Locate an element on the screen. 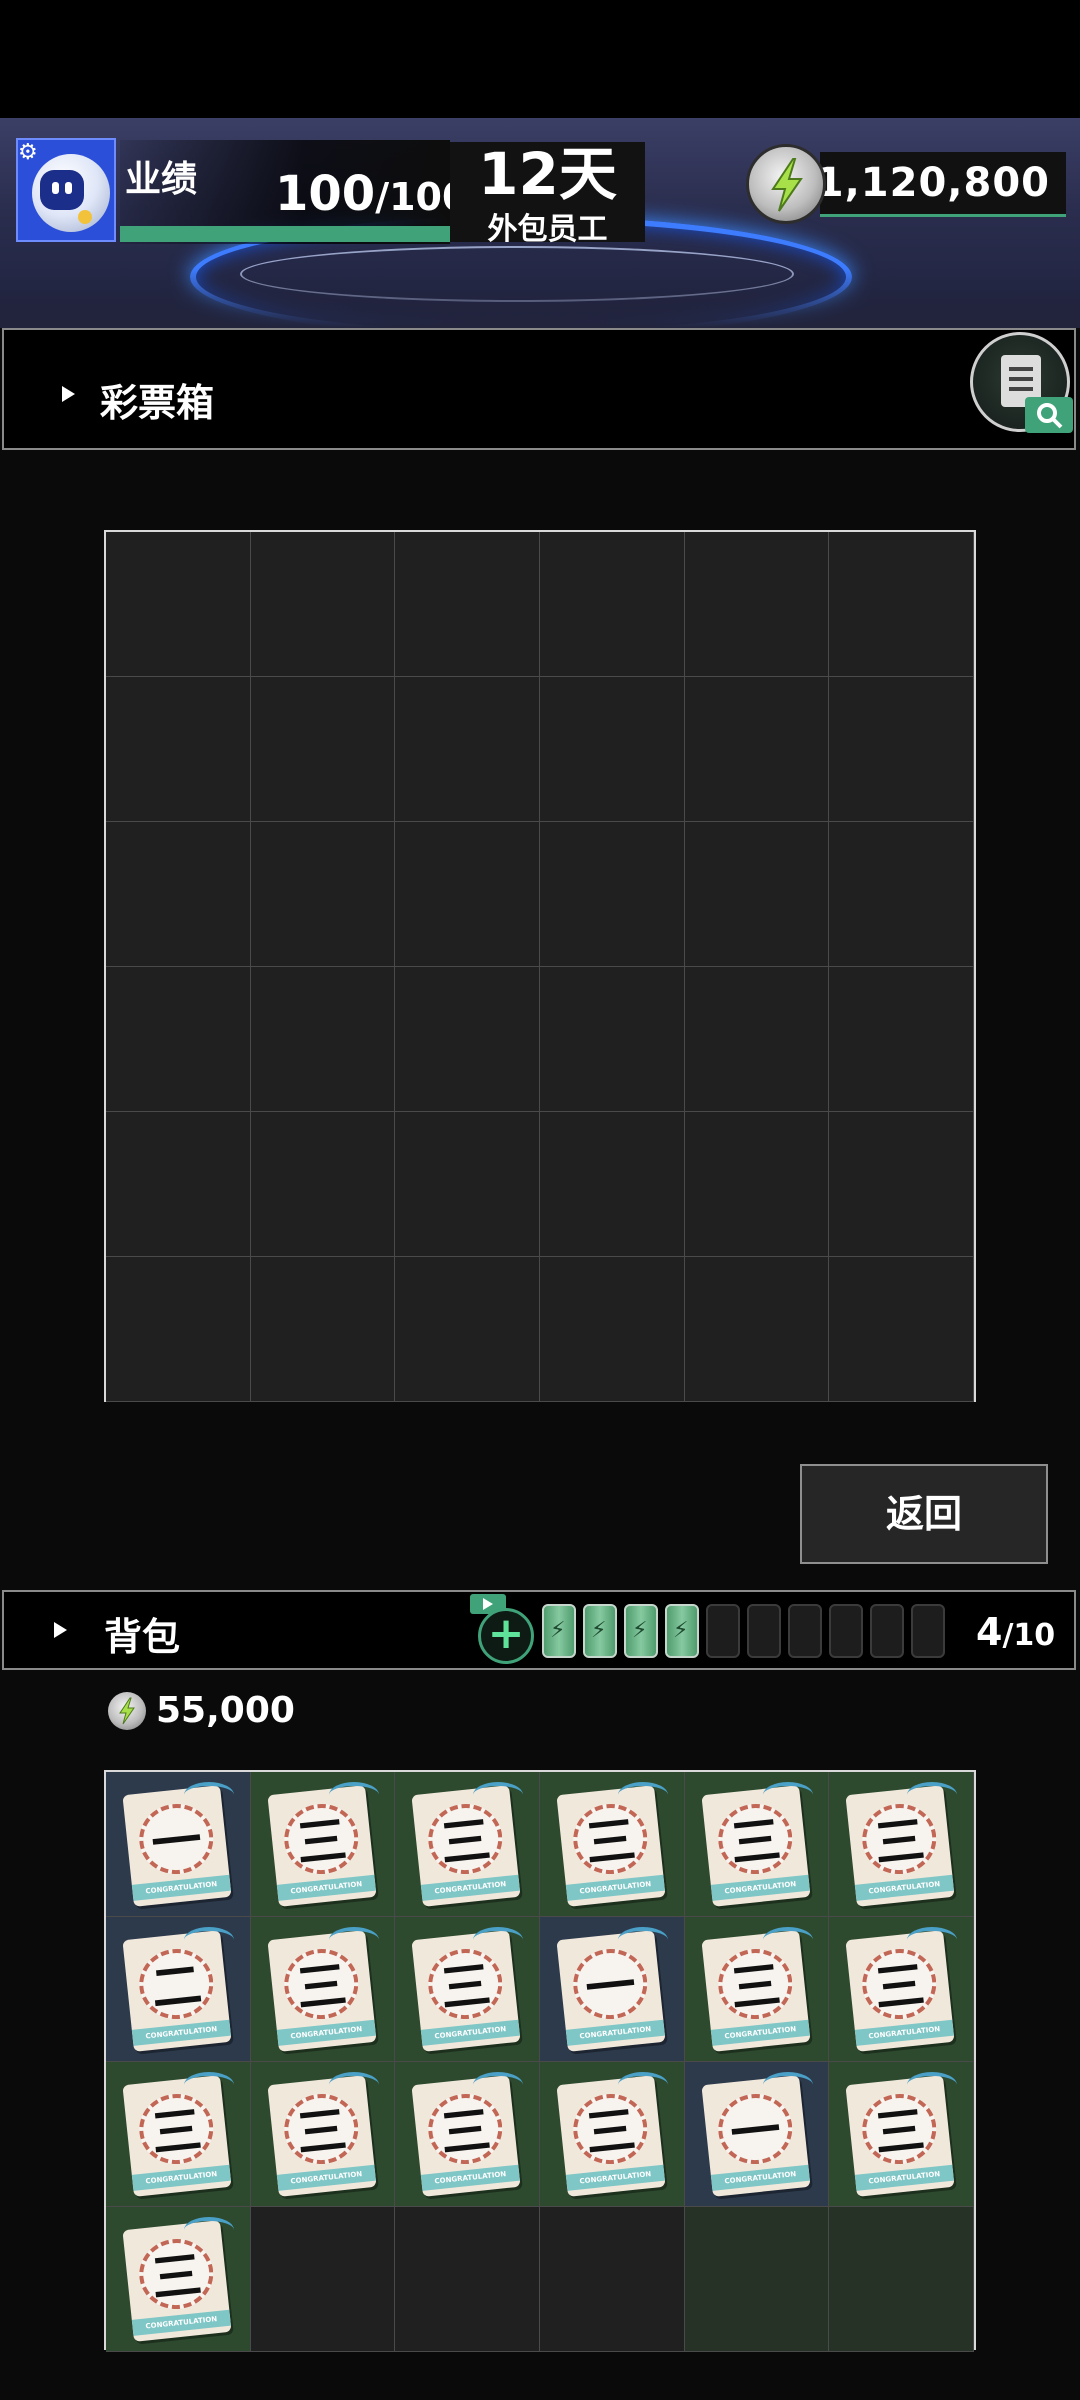 The width and height of the screenshot is (1080, 2400). back-button: 返回 is located at coordinates (924, 1514).